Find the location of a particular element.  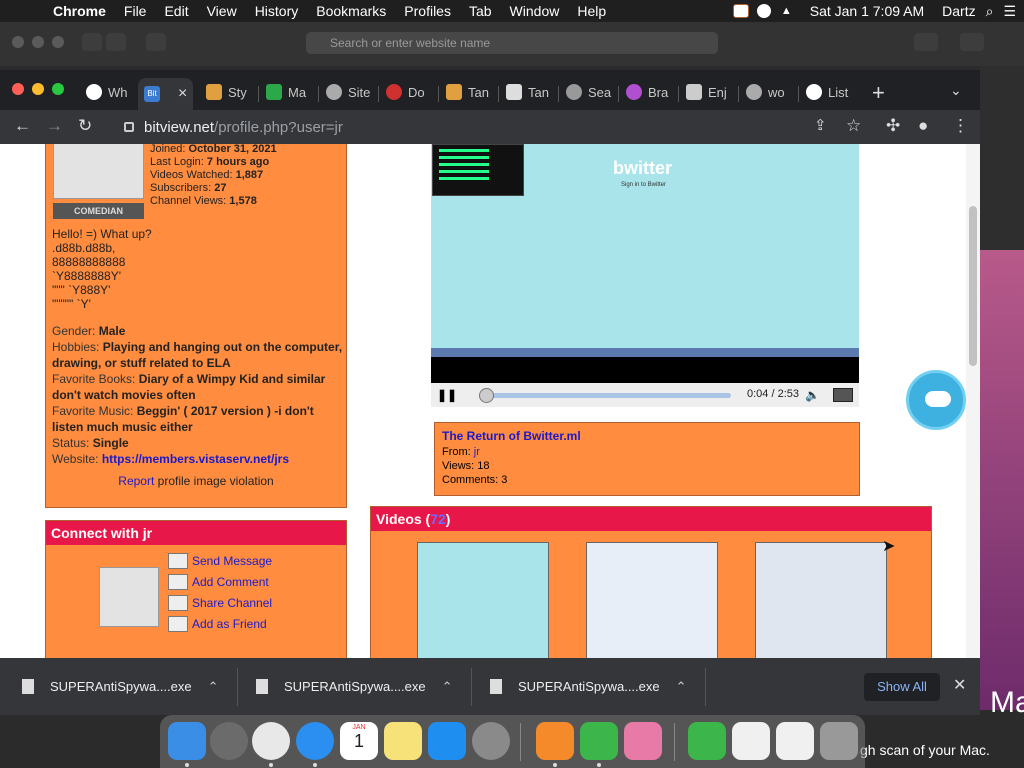

tab-11: wo is located at coordinates (765, 92).